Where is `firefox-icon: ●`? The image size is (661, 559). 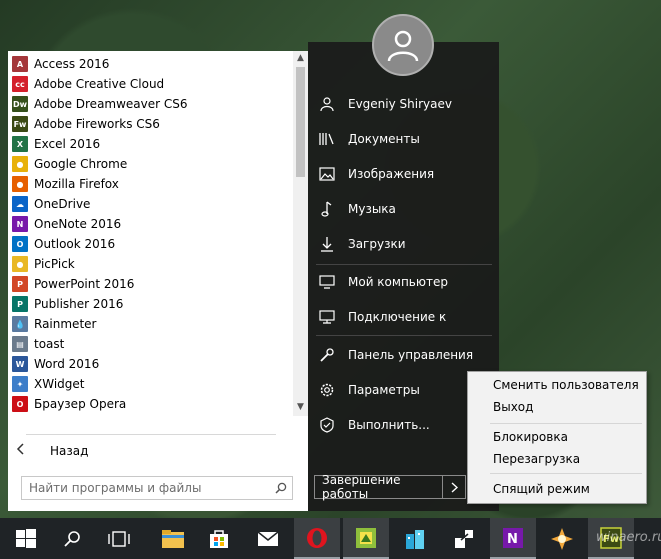 firefox-icon: ● is located at coordinates (20, 184).